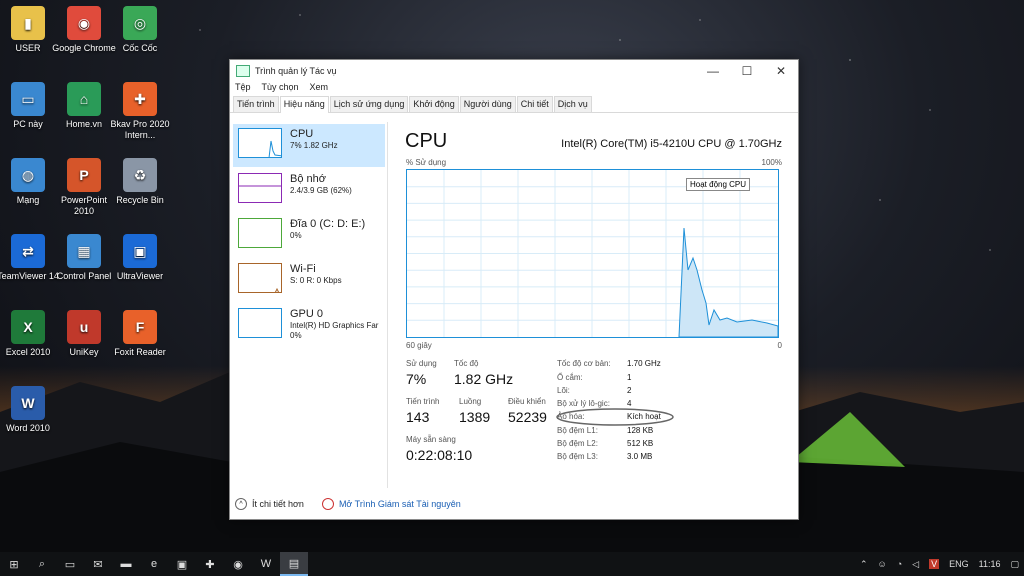  I want to click on desktop-icon-teamviewer: ⇄ TeamViewer 14, so click(30, 258).